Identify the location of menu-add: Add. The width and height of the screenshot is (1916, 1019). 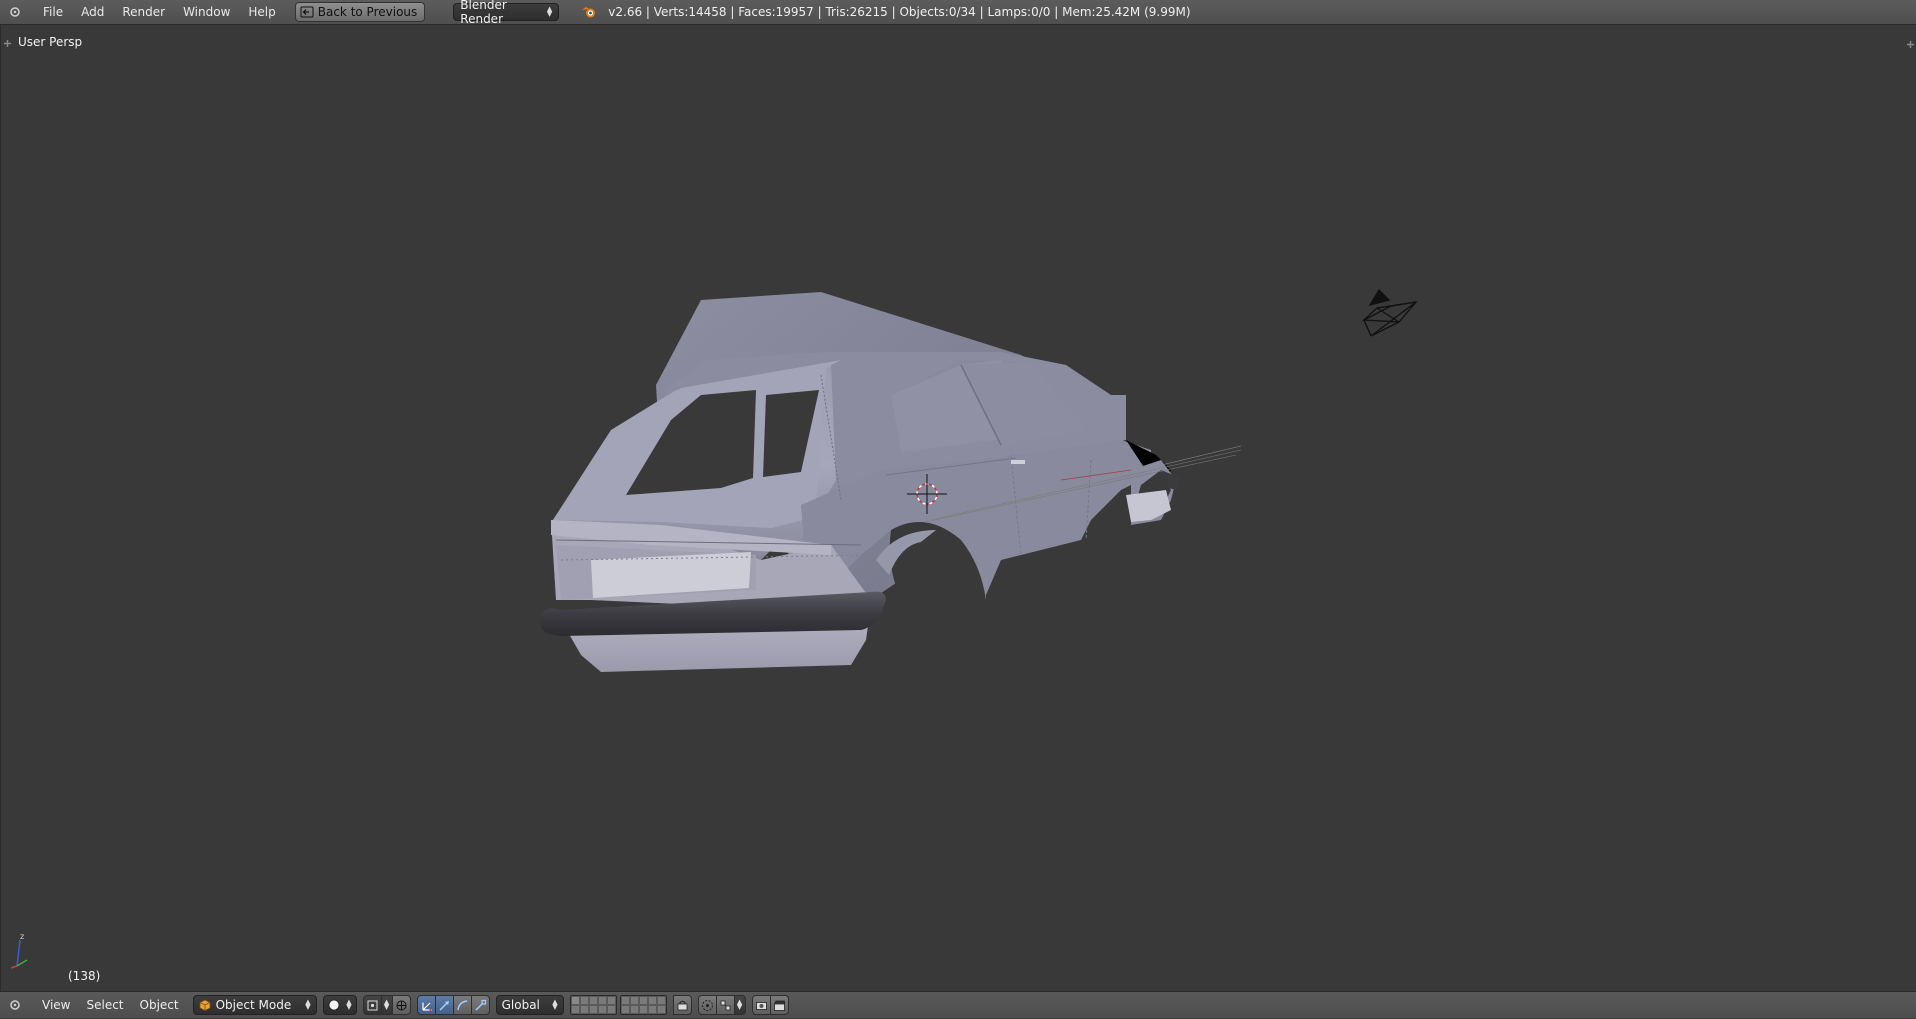
(92, 12).